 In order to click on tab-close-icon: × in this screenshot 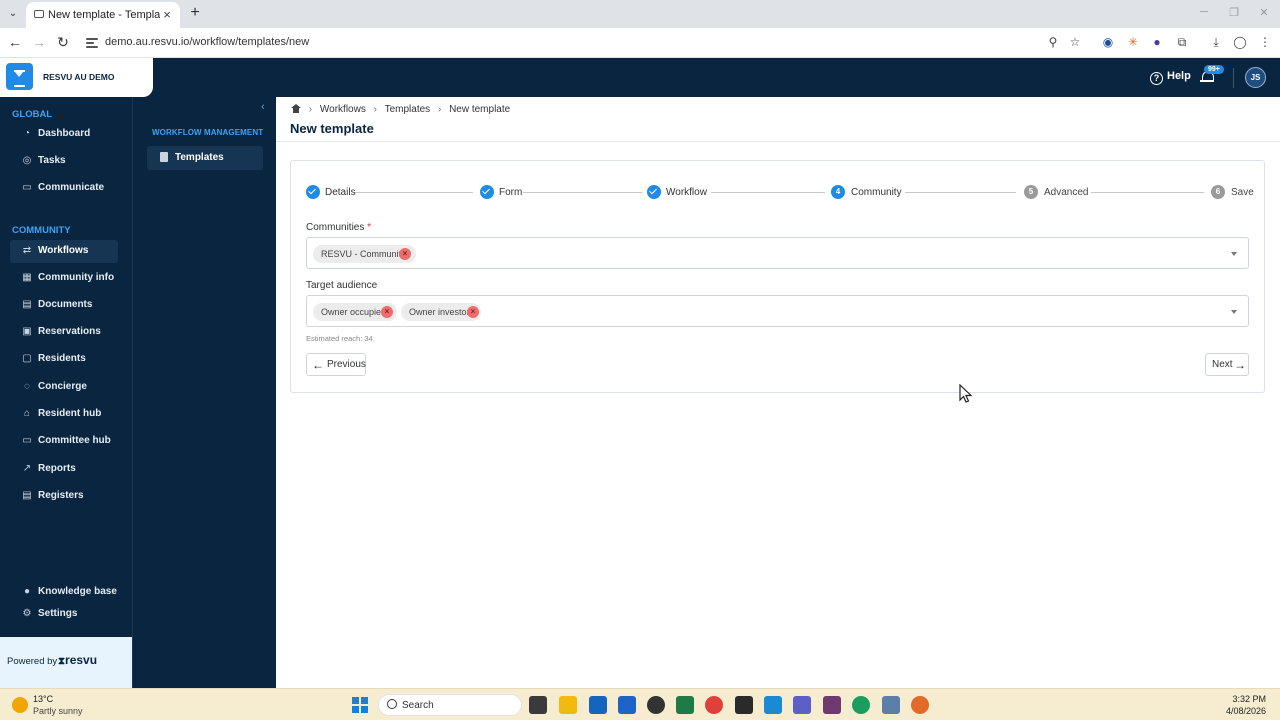, I will do `click(167, 14)`.